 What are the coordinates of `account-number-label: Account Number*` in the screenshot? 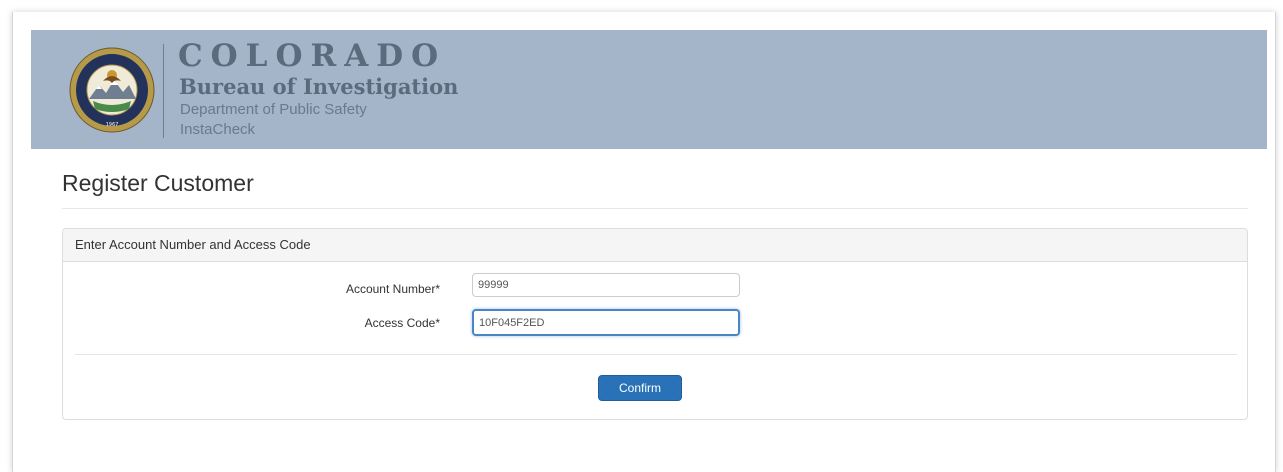 It's located at (392, 289).